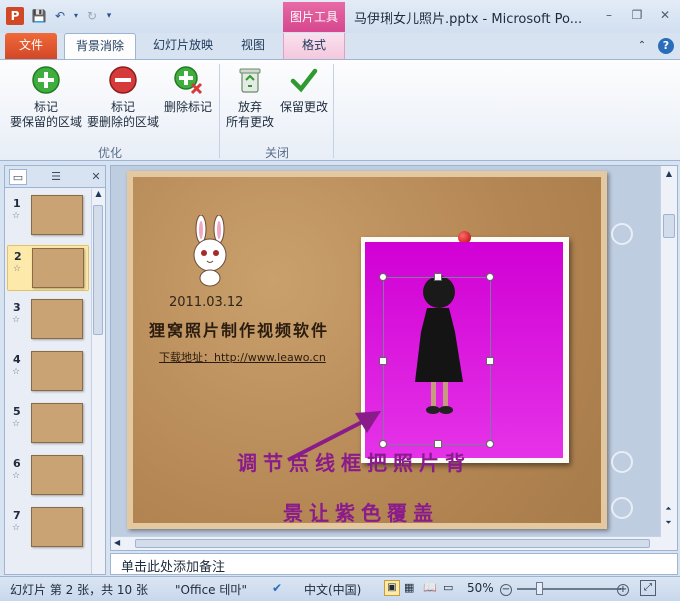 The image size is (680, 601). I want to click on close-panel-icon: ✕, so click(96, 177).